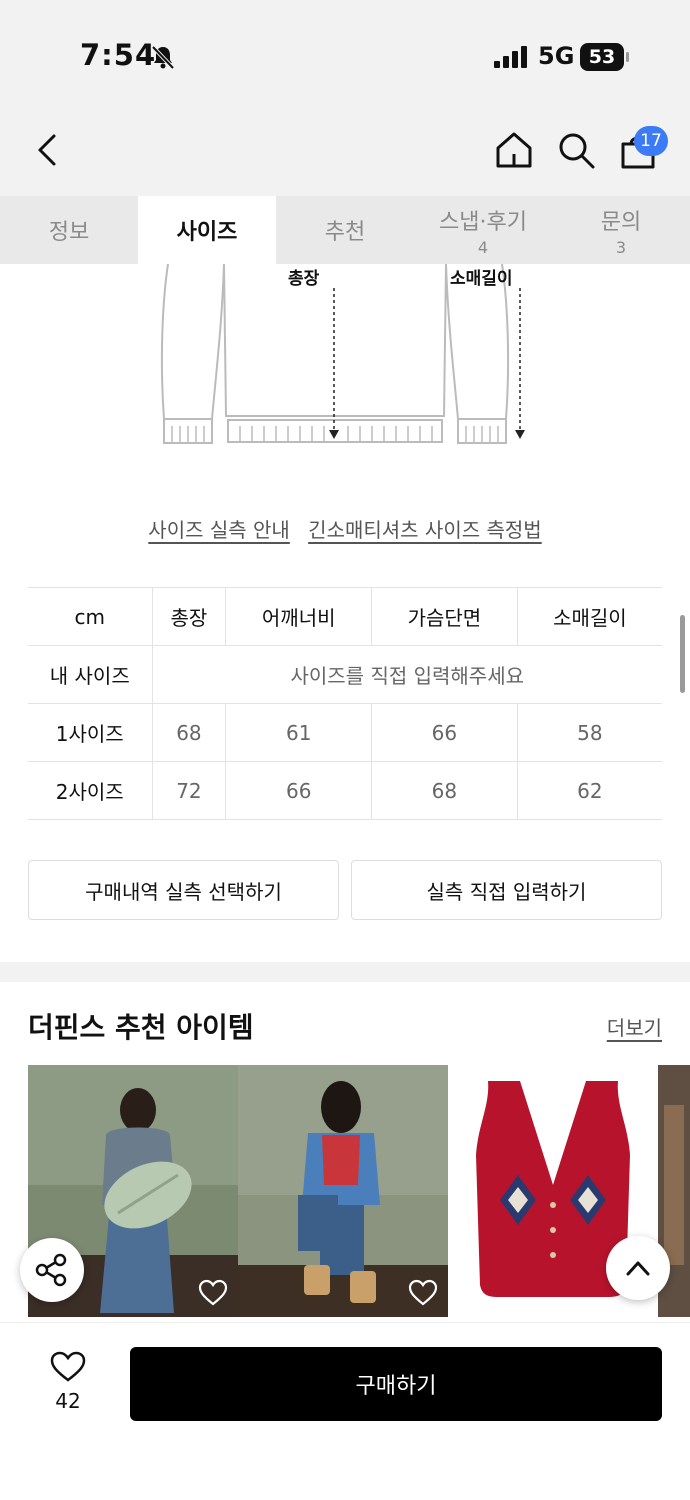 The height and width of the screenshot is (1500, 690). What do you see at coordinates (345, 890) in the screenshot?
I see `measure-button-row: 구매내역 실측 선택하기 실측 직접 입력하기` at bounding box center [345, 890].